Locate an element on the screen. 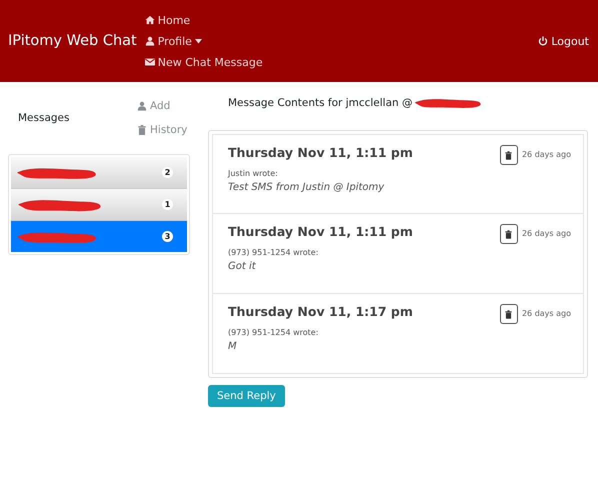  home-icon is located at coordinates (149, 20).